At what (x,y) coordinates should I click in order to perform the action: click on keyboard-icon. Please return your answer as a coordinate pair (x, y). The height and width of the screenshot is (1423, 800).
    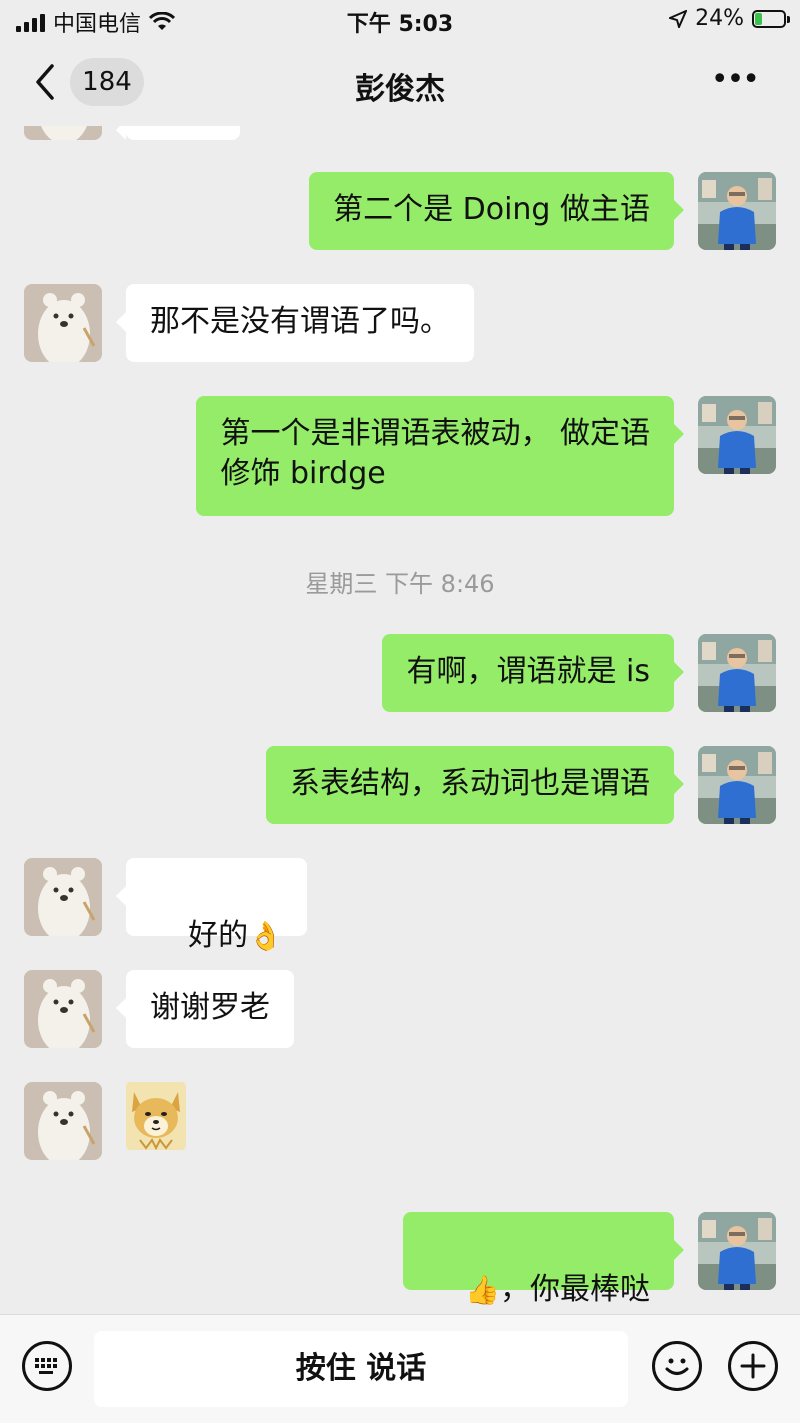
    Looking at the image, I should click on (47, 1366).